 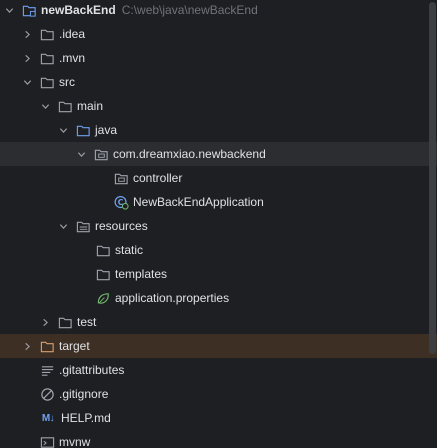 I want to click on source-folder-icon, so click(x=83, y=130).